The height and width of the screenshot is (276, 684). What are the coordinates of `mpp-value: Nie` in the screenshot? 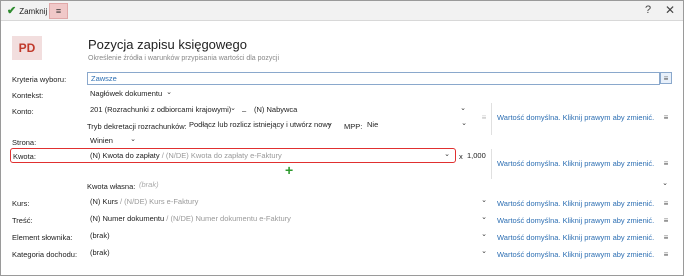 It's located at (373, 124).